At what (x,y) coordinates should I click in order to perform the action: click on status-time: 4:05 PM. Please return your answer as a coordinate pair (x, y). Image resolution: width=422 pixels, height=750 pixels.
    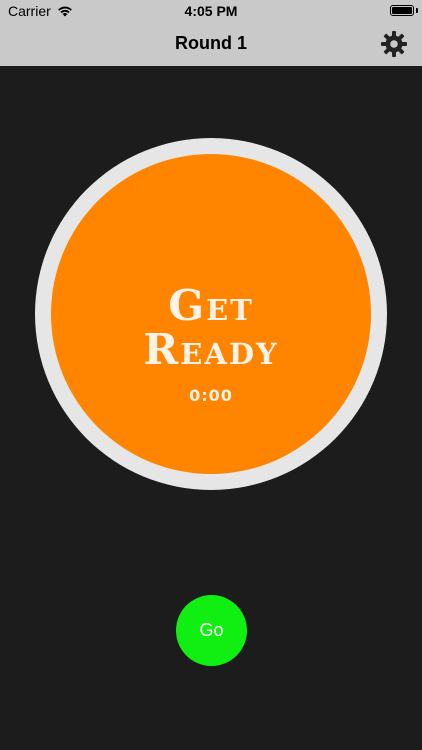
    Looking at the image, I should click on (211, 11).